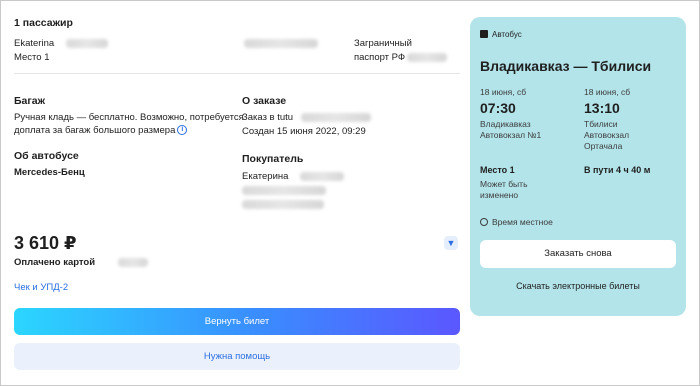 Image resolution: width=700 pixels, height=386 pixels. Describe the element at coordinates (484, 222) in the screenshot. I see `clock-icon` at that location.